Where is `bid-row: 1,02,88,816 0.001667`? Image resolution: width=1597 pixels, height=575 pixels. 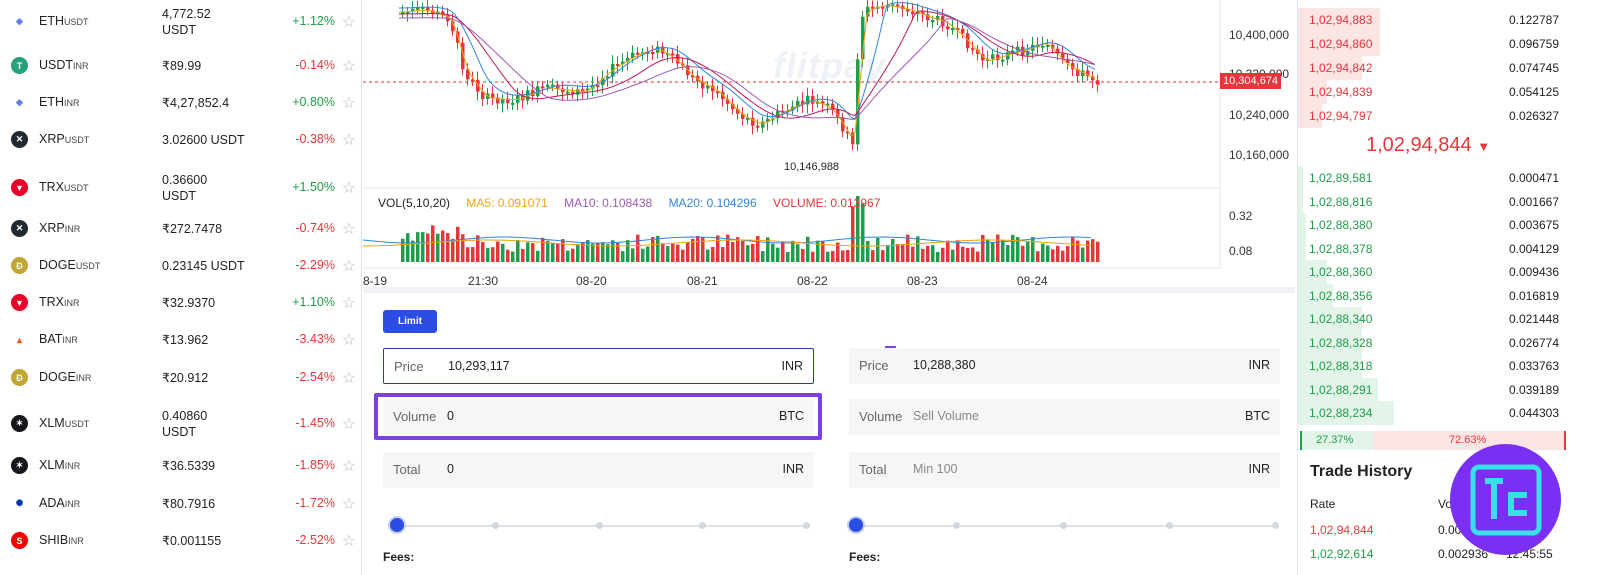
bid-row: 1,02,88,816 0.001667 is located at coordinates (1433, 201).